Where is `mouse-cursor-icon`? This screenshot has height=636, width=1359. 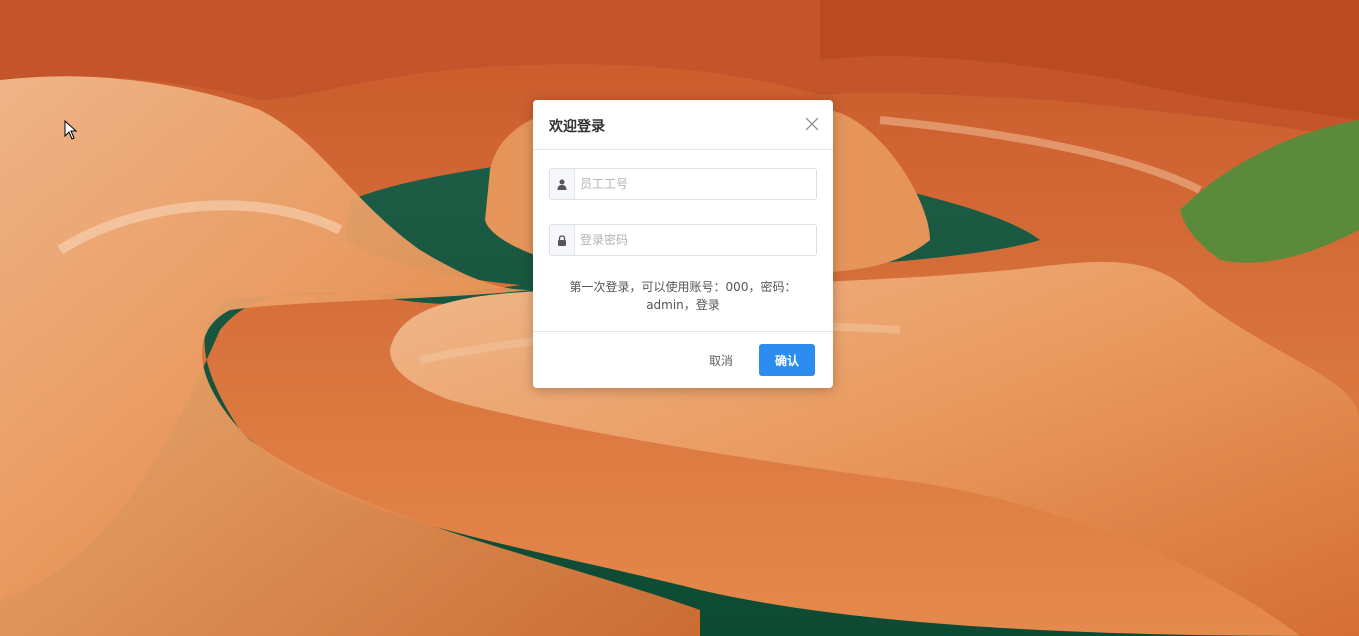 mouse-cursor-icon is located at coordinates (71, 130).